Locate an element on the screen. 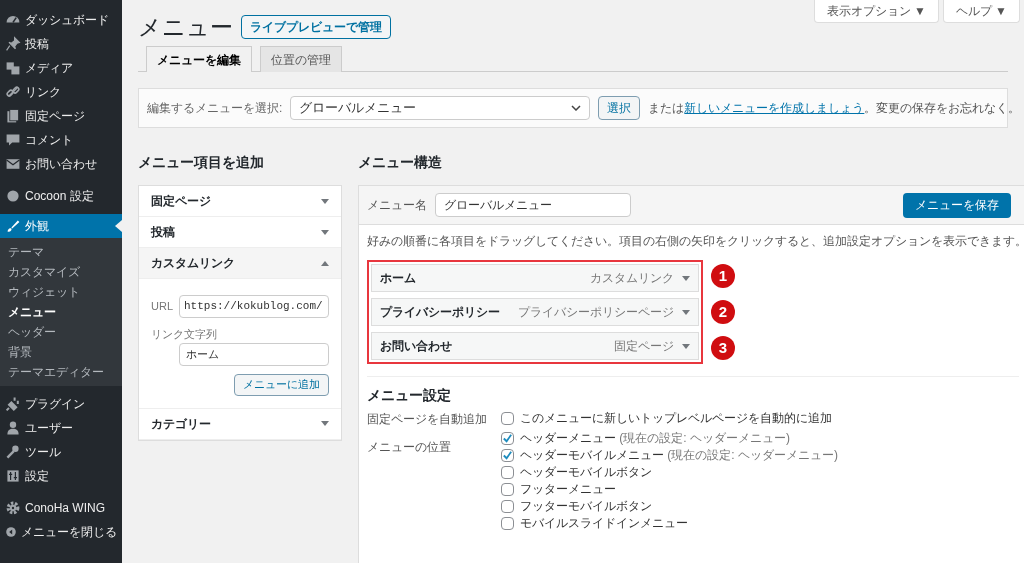  sidebar-item: ユーザー is located at coordinates (61, 428).